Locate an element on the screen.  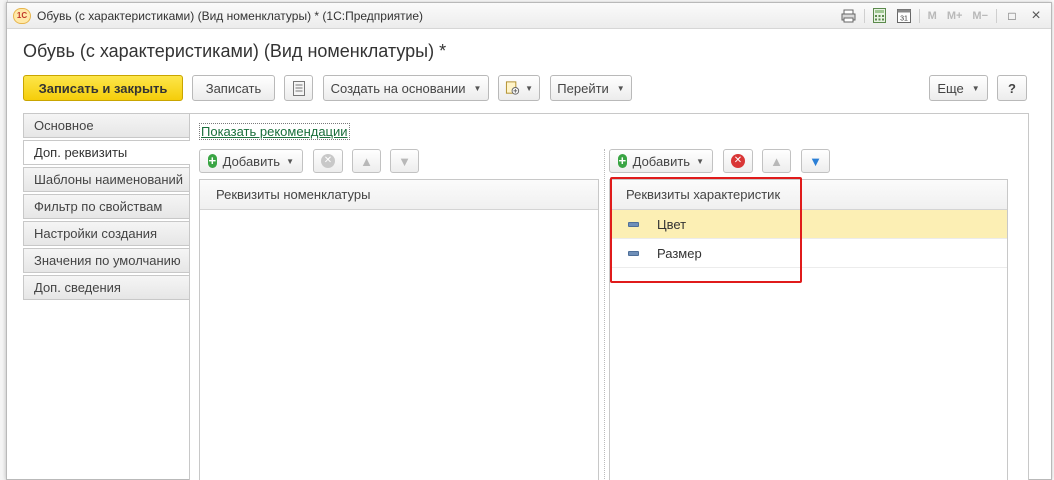
row-label: Размер is located at coordinates (679, 253).